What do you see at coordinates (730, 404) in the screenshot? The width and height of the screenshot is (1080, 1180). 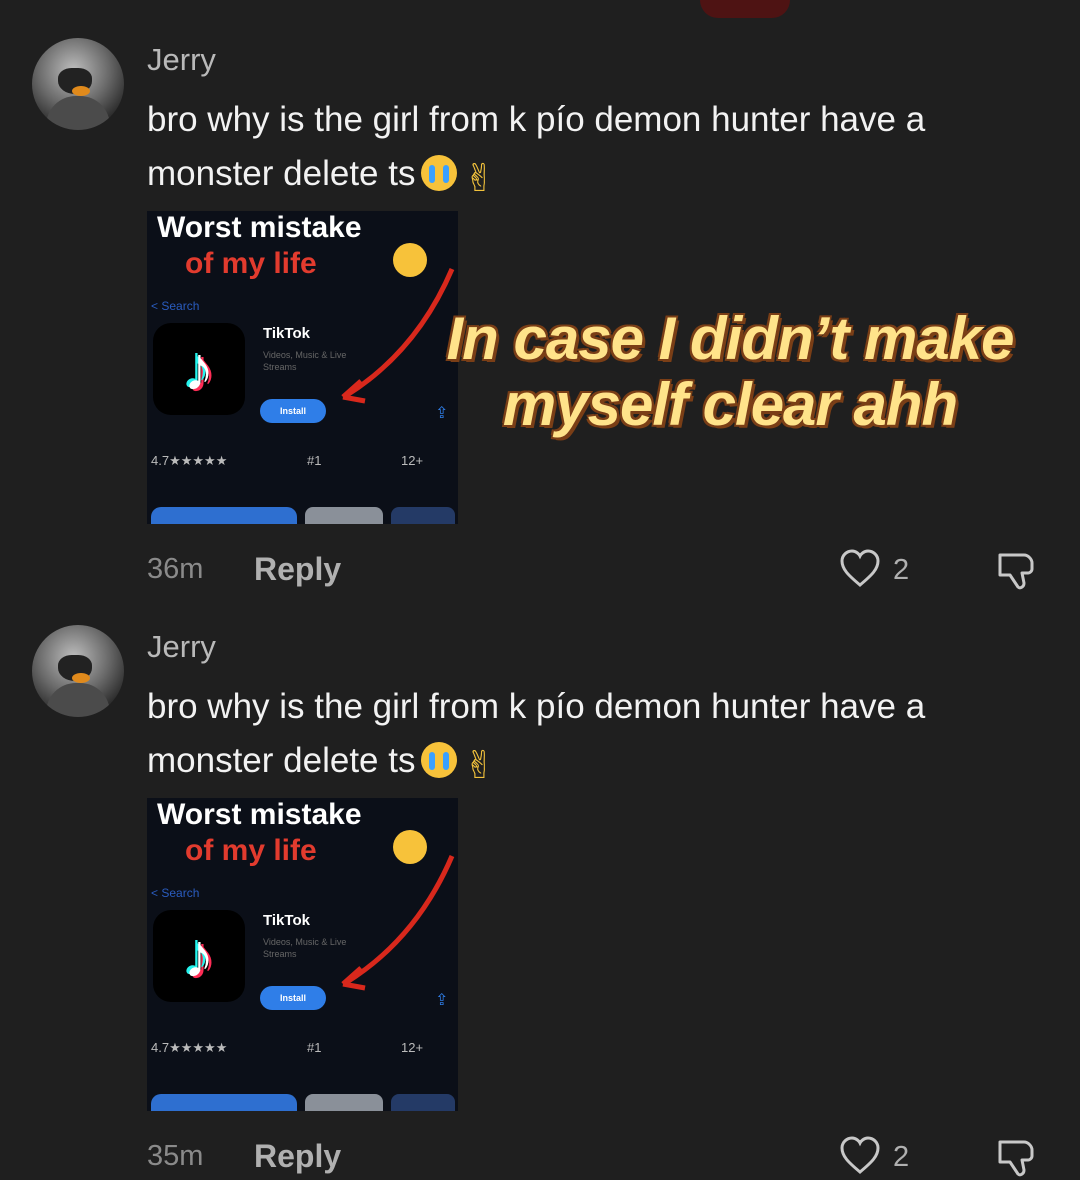 I see `overlay-line-2: myself clear ahh` at bounding box center [730, 404].